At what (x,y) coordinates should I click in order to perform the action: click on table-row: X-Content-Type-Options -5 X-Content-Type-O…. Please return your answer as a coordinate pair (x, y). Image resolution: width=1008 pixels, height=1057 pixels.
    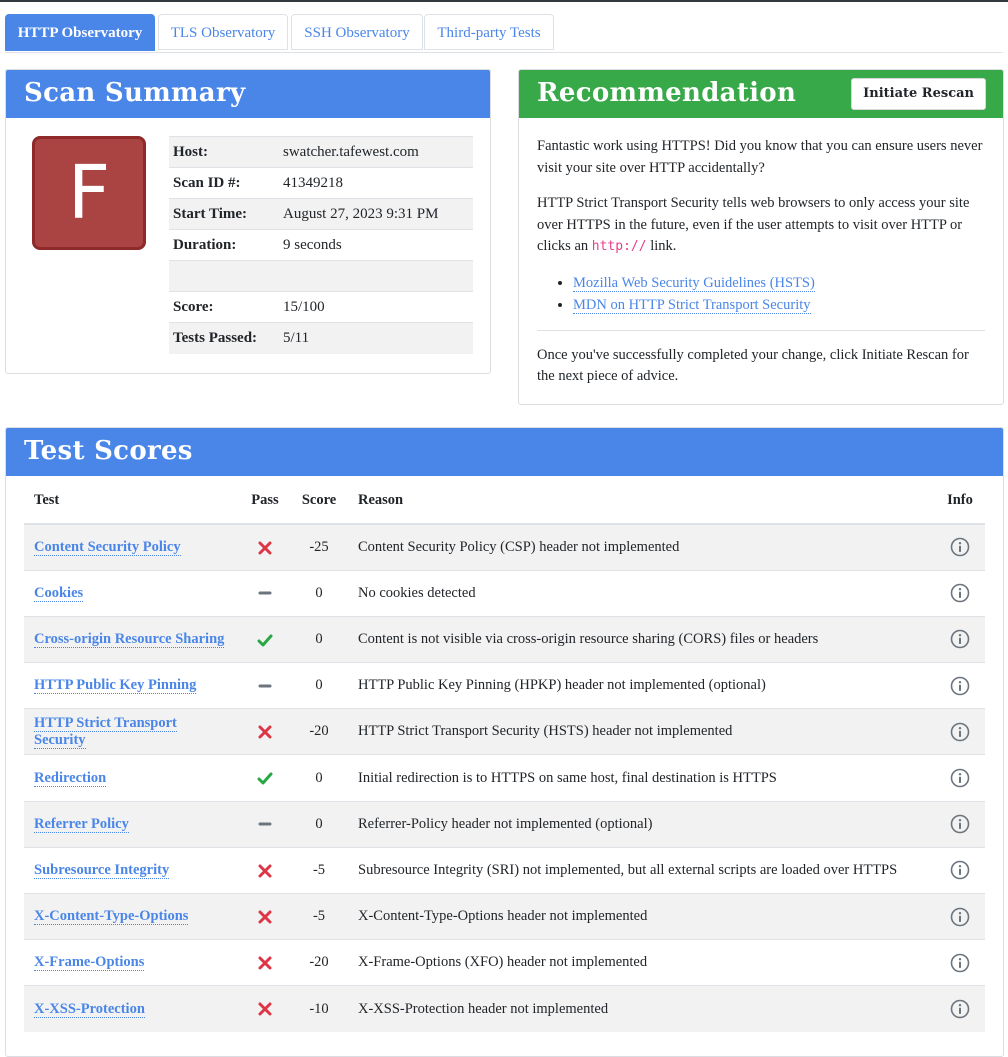
    Looking at the image, I should click on (504, 917).